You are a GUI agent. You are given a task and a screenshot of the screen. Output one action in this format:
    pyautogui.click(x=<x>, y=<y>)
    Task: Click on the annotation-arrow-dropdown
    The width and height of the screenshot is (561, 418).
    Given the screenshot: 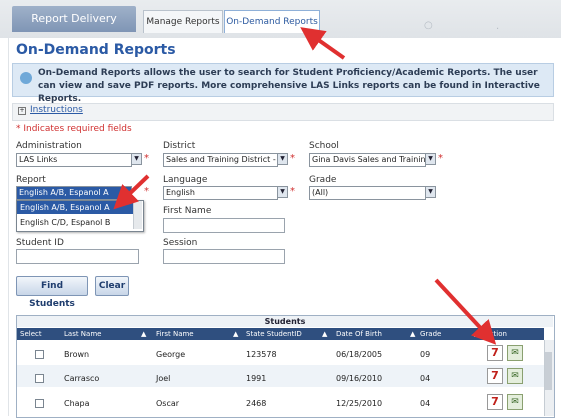 What is the action you would take?
    pyautogui.click(x=131, y=192)
    